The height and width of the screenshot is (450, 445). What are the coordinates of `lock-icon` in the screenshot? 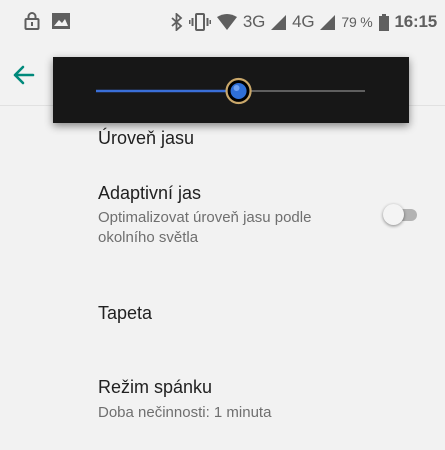 It's located at (32, 21).